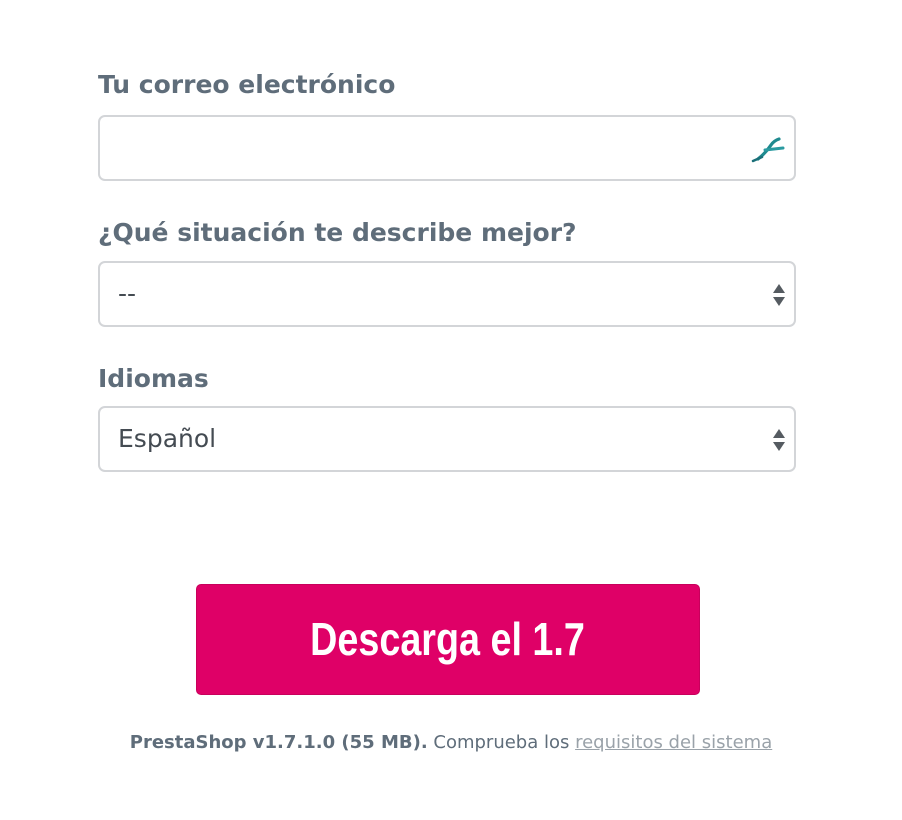 Image resolution: width=902 pixels, height=820 pixels. What do you see at coordinates (127, 293) in the screenshot?
I see `situation-select-value: --` at bounding box center [127, 293].